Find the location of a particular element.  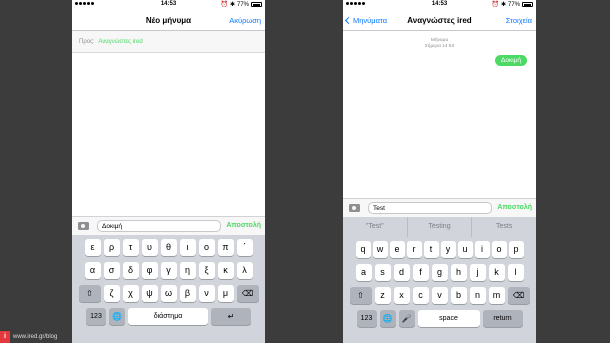

letter-key: t is located at coordinates (431, 249).